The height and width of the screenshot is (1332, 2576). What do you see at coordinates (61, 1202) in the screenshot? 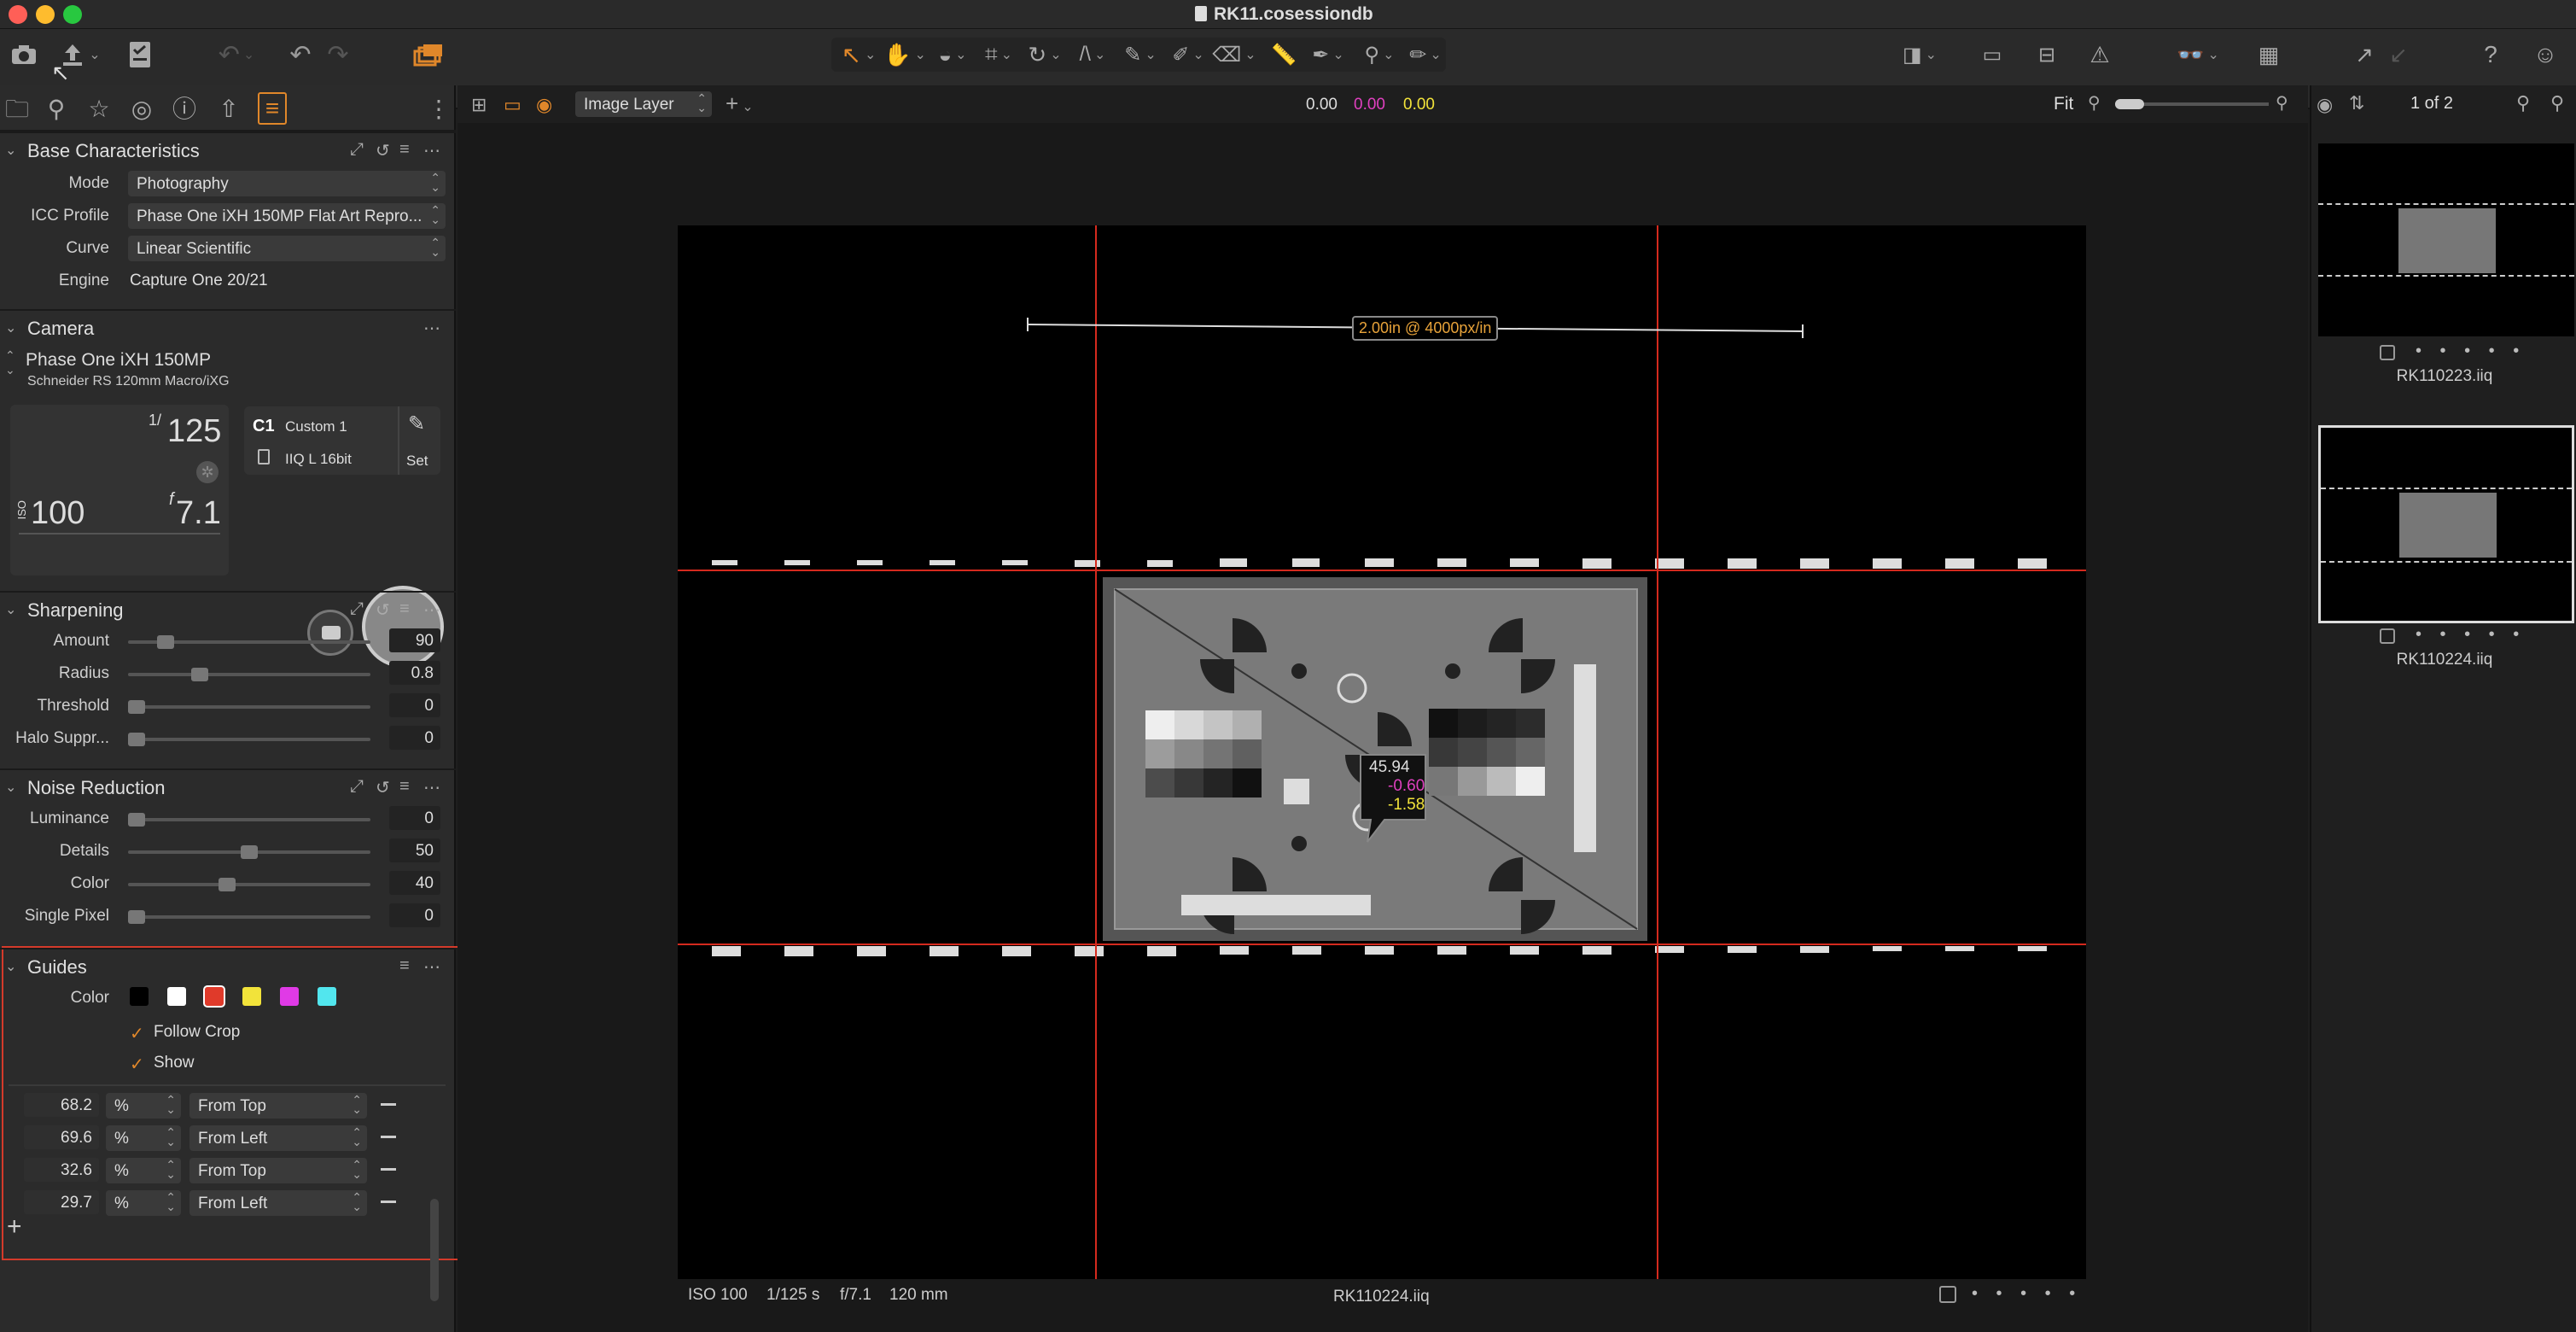
I see `guide-value-field: 29.7` at bounding box center [61, 1202].